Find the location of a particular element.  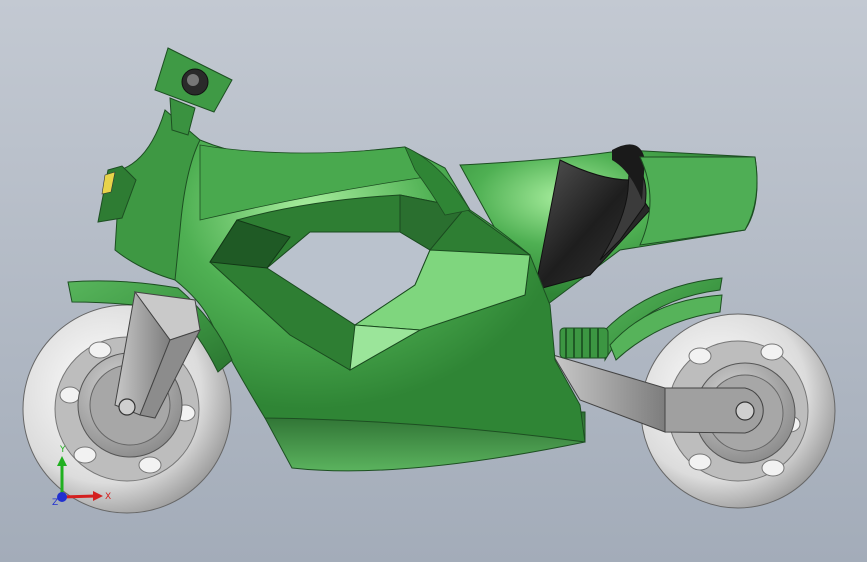

z-axis-label: Z is located at coordinates (55, 503).